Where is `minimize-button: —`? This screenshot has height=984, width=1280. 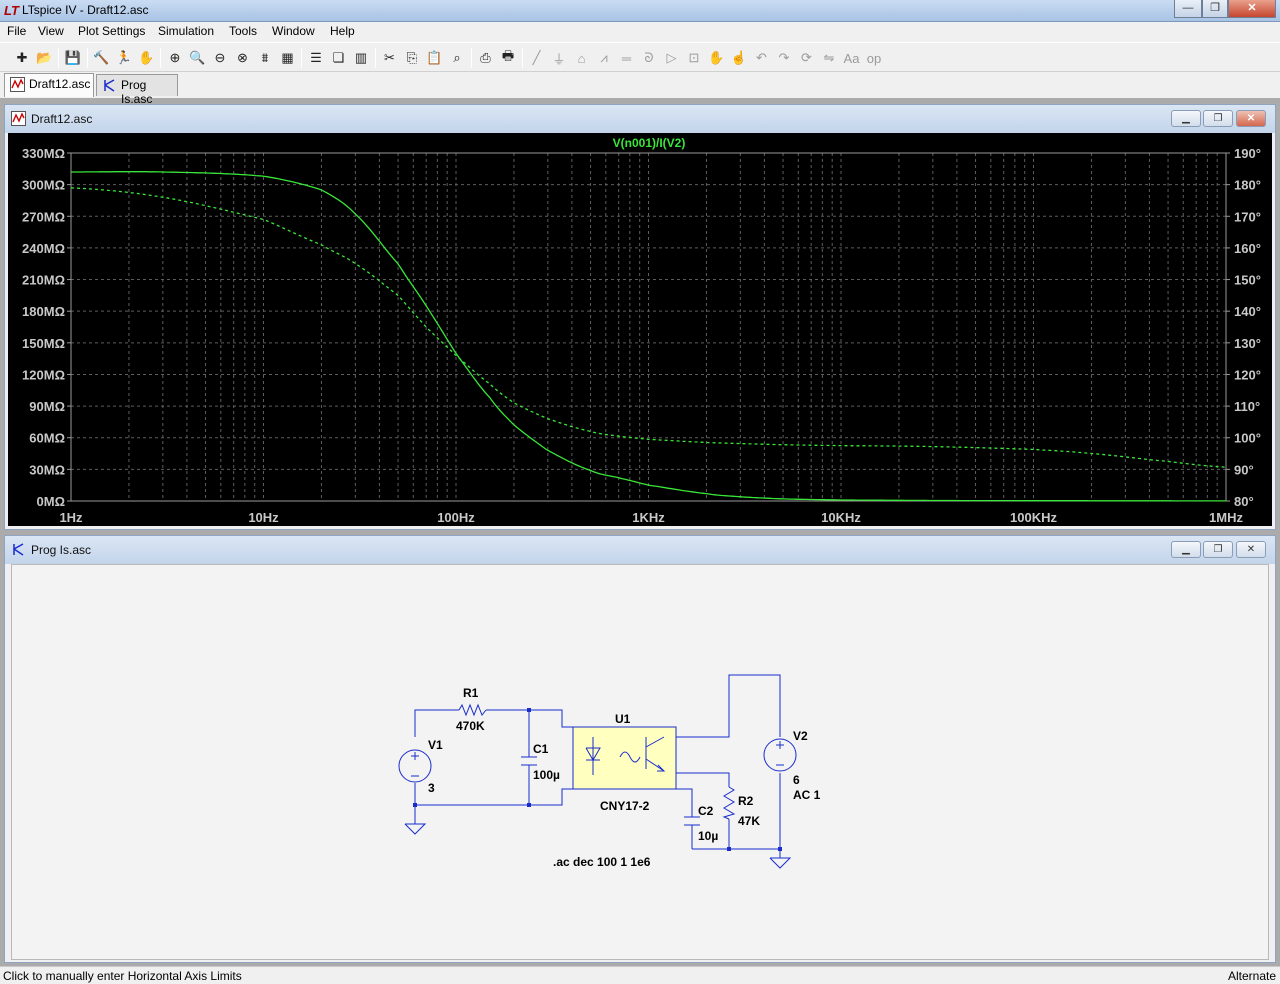 minimize-button: — is located at coordinates (1188, 9).